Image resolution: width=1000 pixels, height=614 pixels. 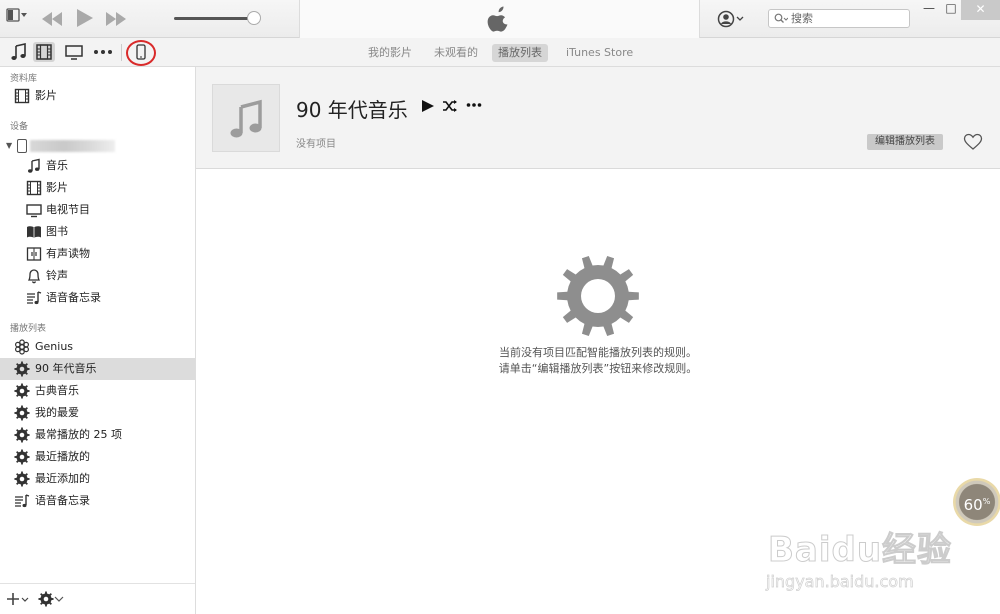 What do you see at coordinates (34, 232) in the screenshot?
I see `book-icon` at bounding box center [34, 232].